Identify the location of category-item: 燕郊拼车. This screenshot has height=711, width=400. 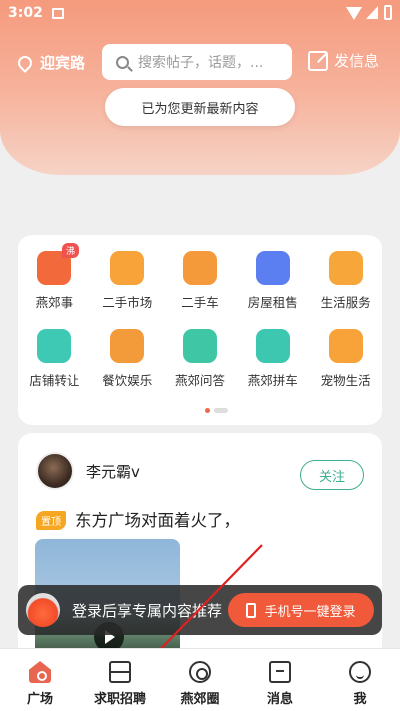
(272, 359).